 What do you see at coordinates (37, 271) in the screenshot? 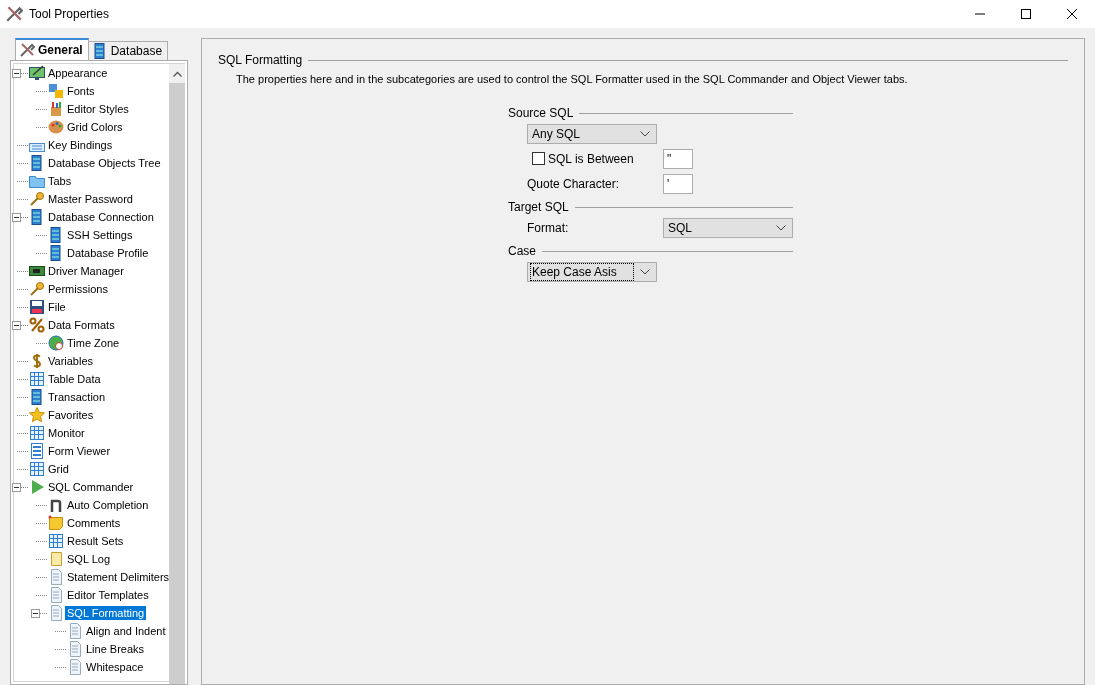
I see `circuit-board-icon` at bounding box center [37, 271].